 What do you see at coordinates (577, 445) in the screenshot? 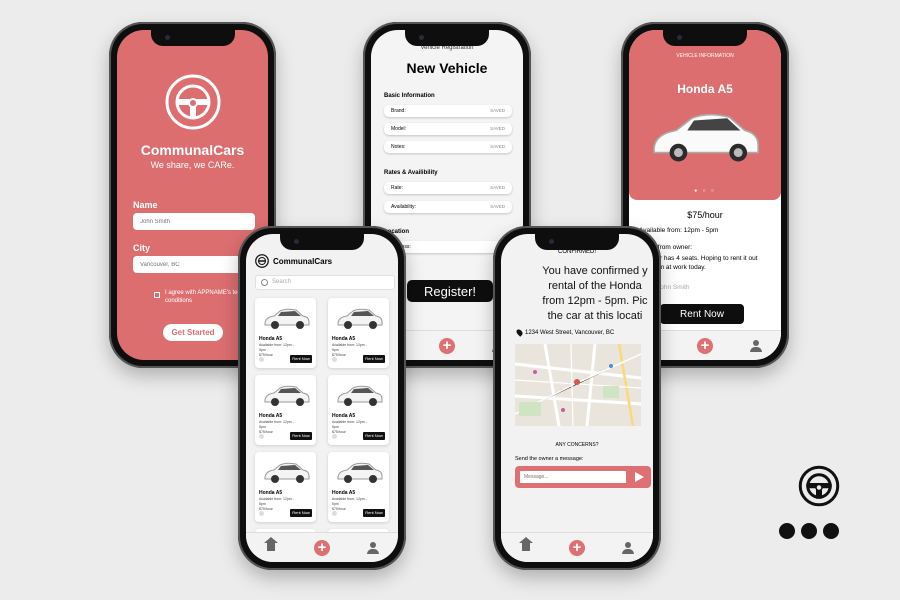
I see `concerns-heading: ANY CONCERNS?` at bounding box center [577, 445].